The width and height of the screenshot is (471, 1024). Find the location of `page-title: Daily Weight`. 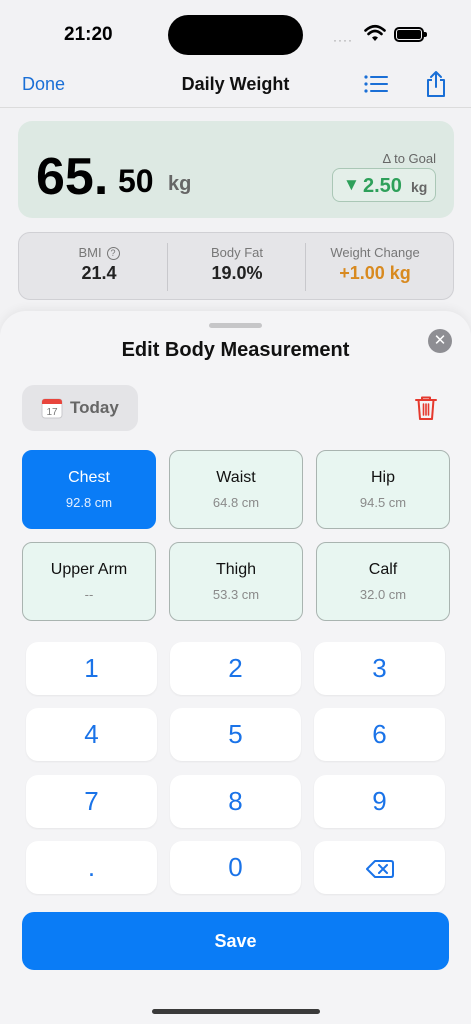

page-title: Daily Weight is located at coordinates (235, 84).